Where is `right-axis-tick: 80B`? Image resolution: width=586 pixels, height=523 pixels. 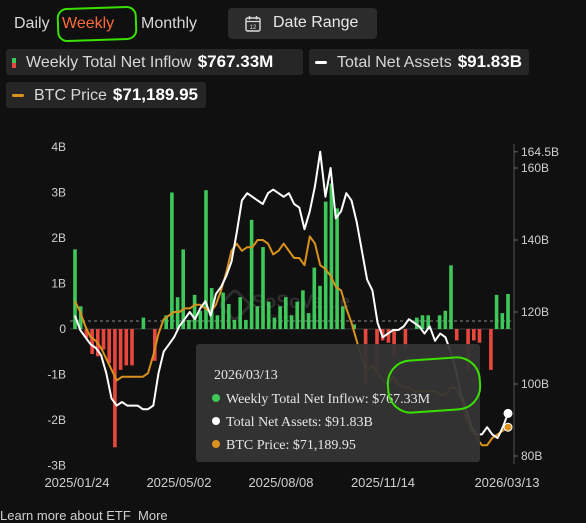
right-axis-tick: 80B is located at coordinates (531, 456).